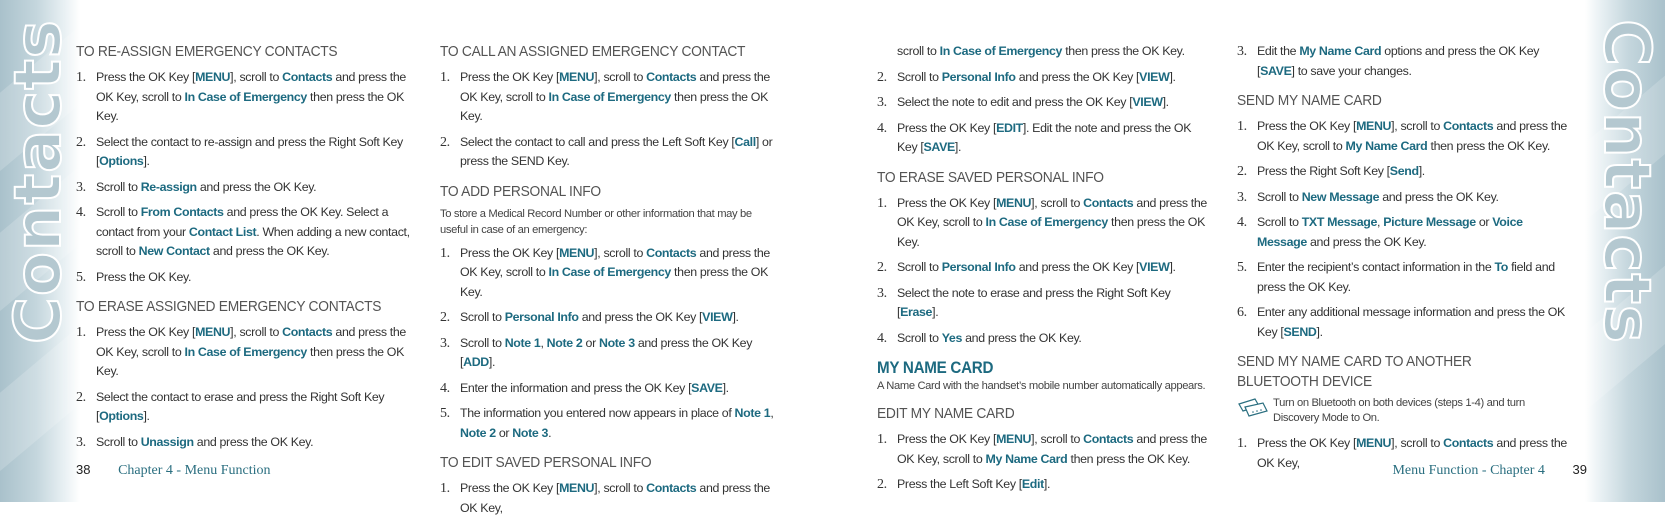  Describe the element at coordinates (1300, 331) in the screenshot. I see `highlighted-term: SEND` at that location.